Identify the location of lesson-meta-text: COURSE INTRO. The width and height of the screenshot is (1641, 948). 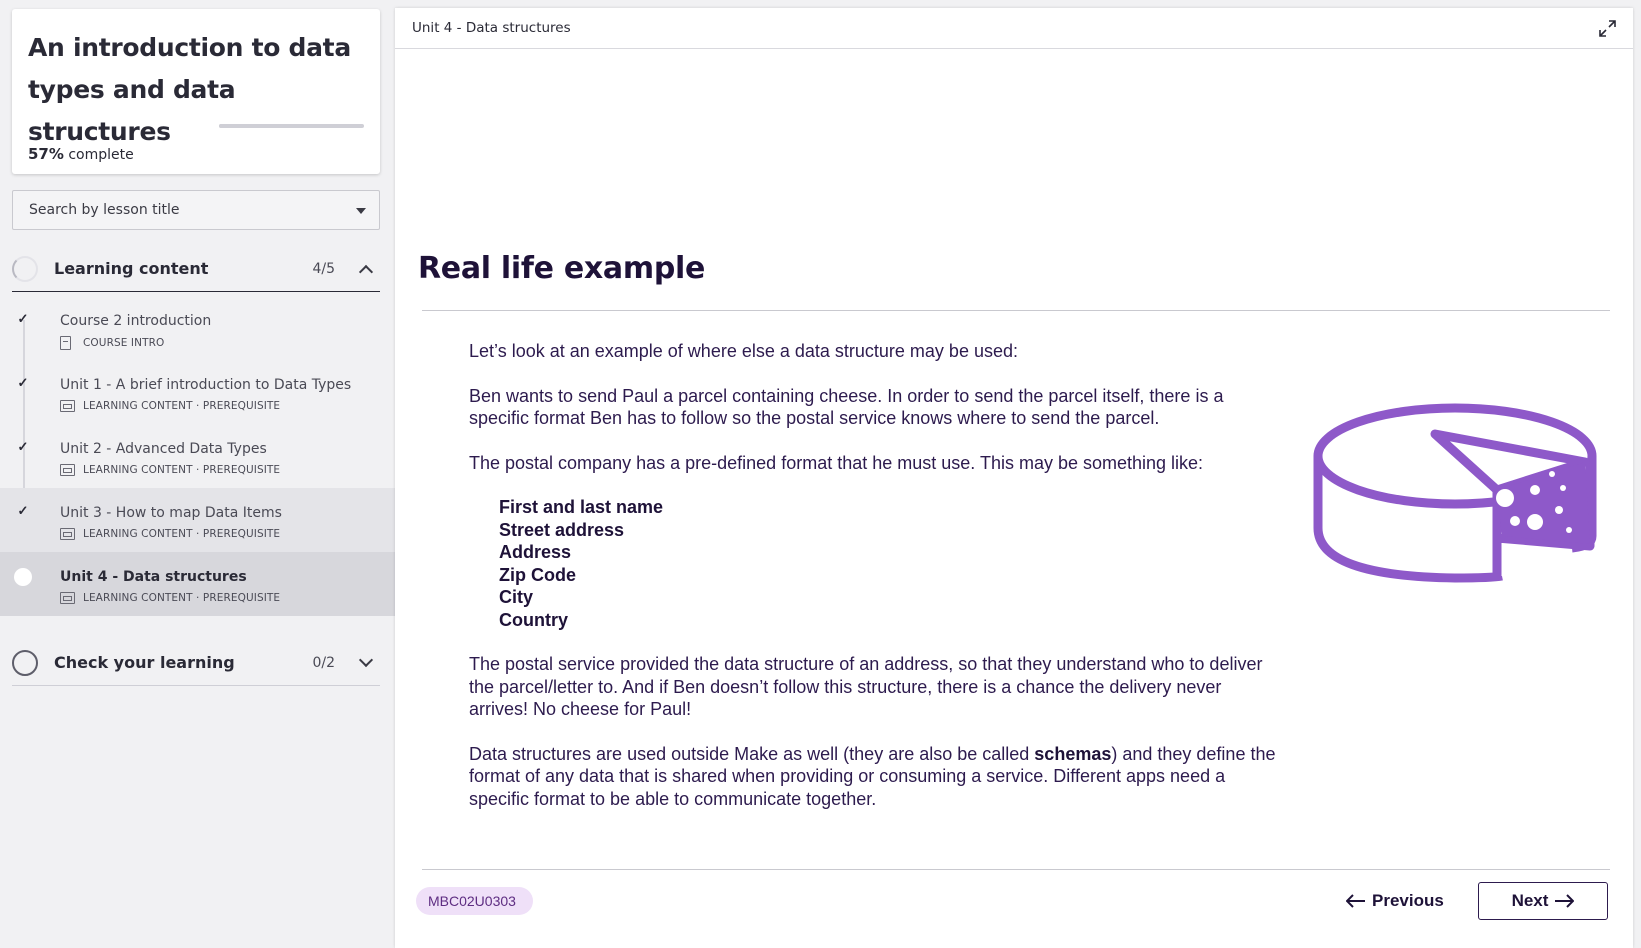
(124, 343).